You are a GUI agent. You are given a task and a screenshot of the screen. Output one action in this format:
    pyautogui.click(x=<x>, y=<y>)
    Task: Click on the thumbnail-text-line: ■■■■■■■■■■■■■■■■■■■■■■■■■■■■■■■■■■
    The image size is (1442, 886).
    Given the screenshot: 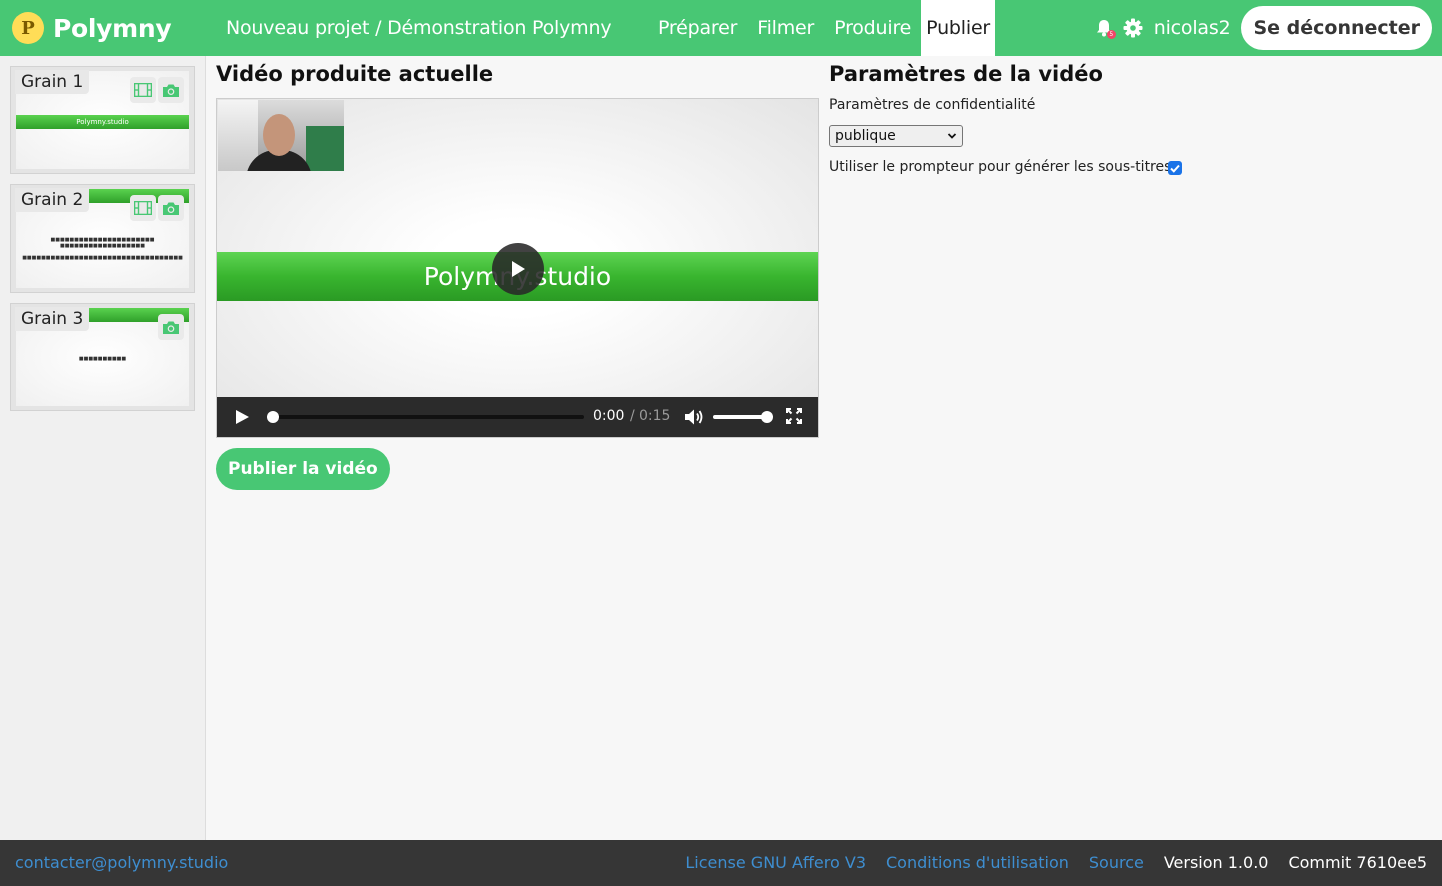 What is the action you would take?
    pyautogui.click(x=102, y=258)
    